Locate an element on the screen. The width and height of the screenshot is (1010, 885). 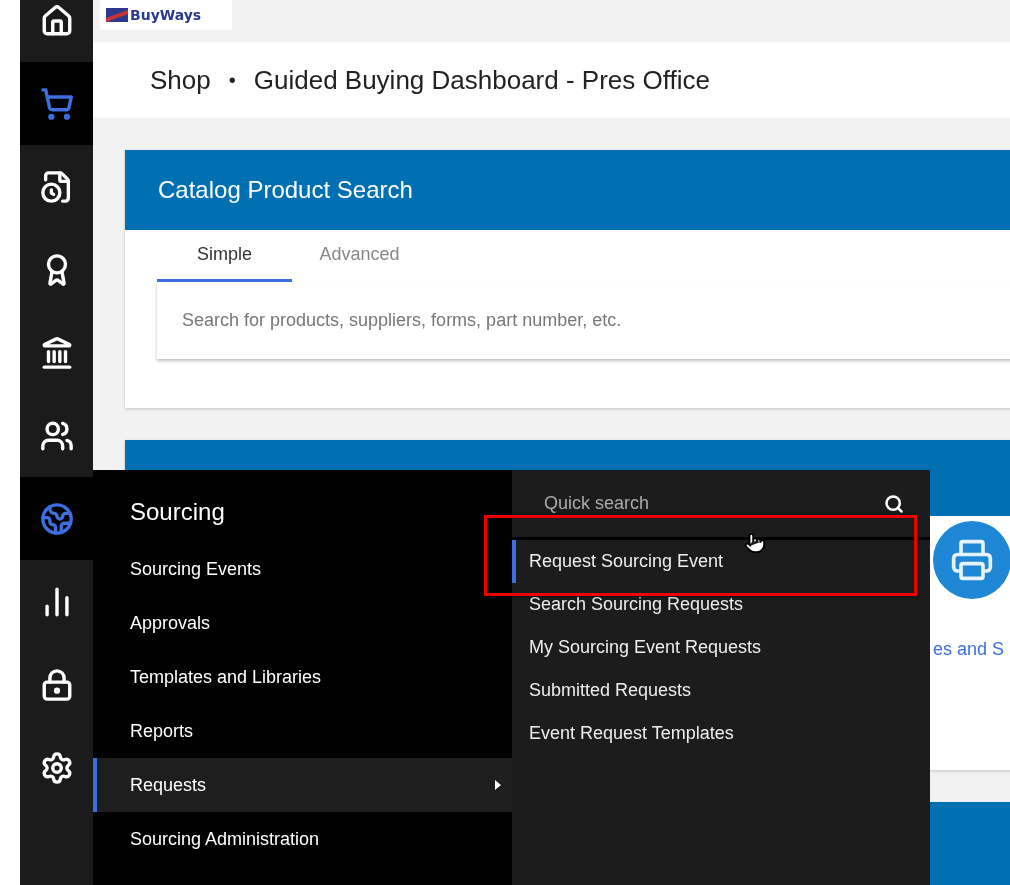
menu-item: Templates and Libraries is located at coordinates (302, 677).